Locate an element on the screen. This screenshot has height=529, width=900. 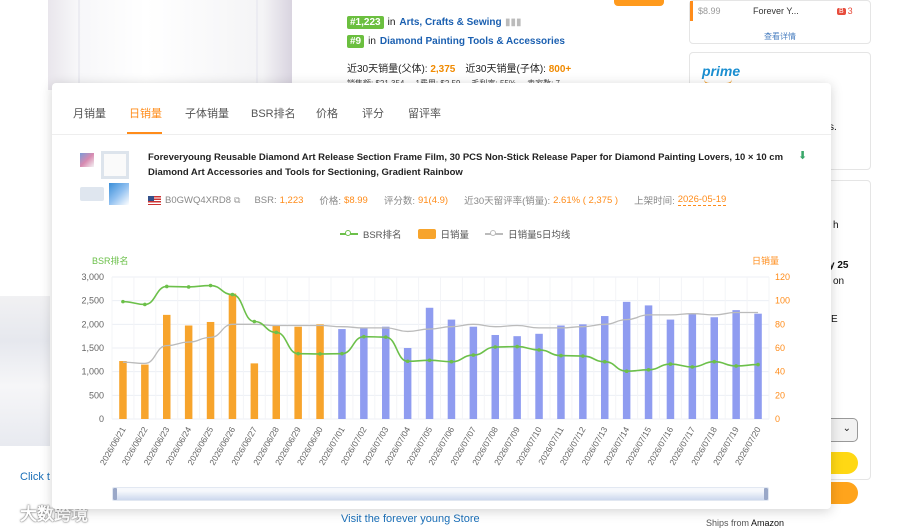
slider-area is located at coordinates (440, 495).